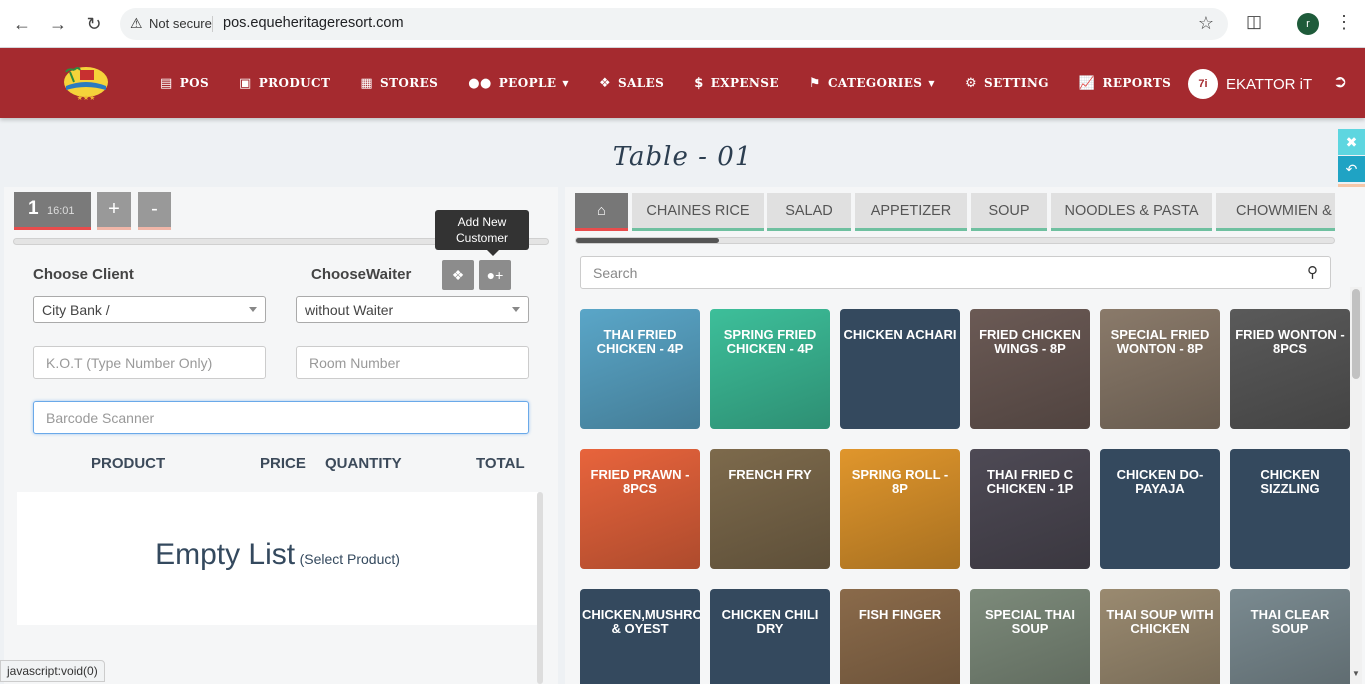  I want to click on menu-product-label: PRODUCT, so click(294, 83).